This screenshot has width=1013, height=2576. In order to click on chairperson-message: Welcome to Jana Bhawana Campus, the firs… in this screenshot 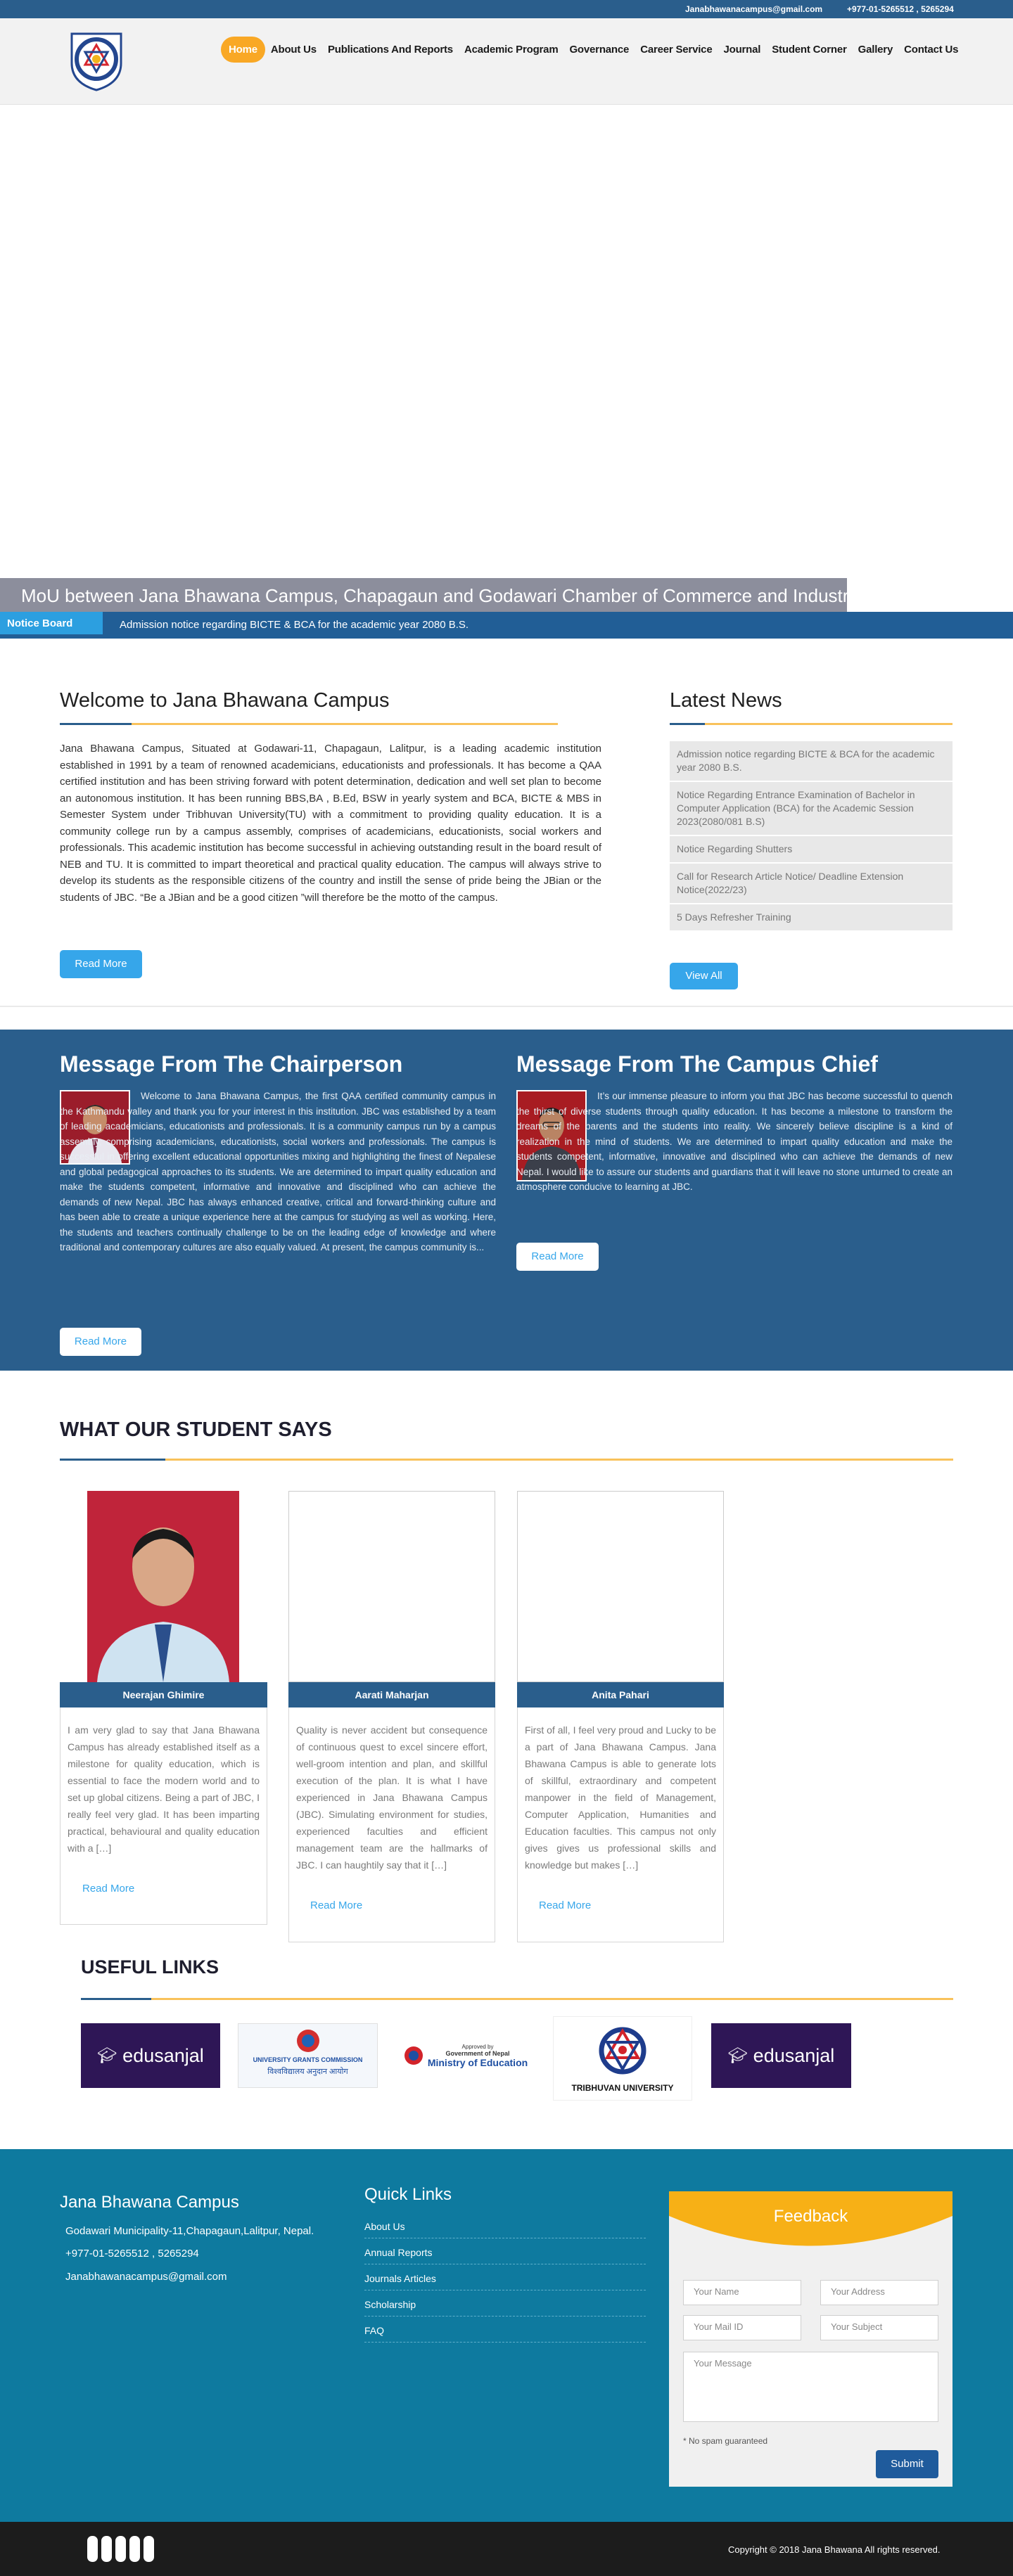, I will do `click(278, 1171)`.